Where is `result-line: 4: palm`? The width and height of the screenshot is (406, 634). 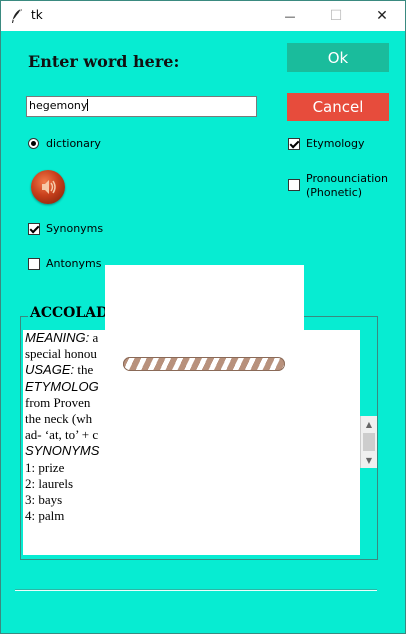
result-line: 4: palm is located at coordinates (191, 516).